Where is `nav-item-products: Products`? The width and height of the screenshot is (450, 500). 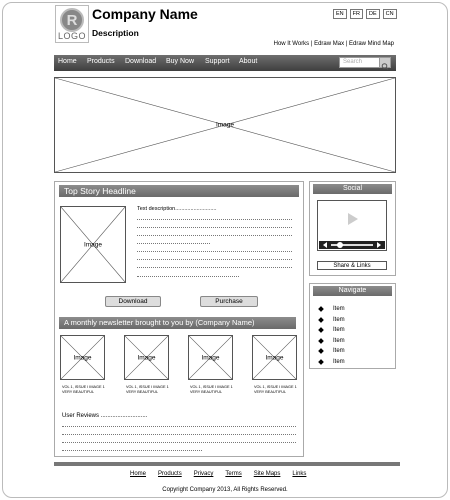
nav-item-products: Products is located at coordinates (101, 61).